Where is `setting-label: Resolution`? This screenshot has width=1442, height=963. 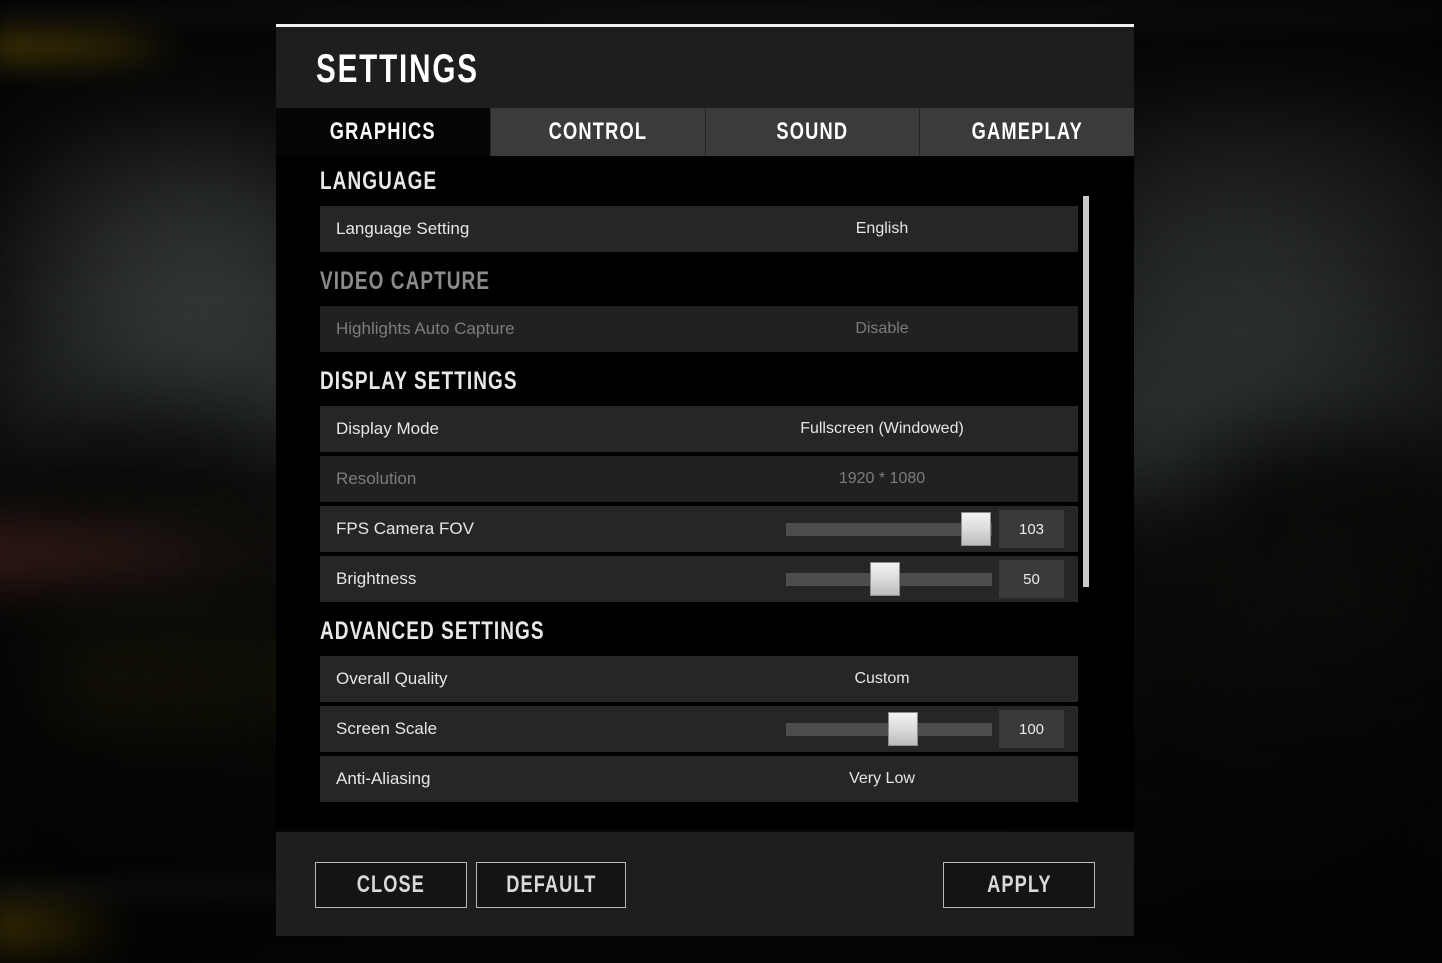
setting-label: Resolution is located at coordinates (376, 478).